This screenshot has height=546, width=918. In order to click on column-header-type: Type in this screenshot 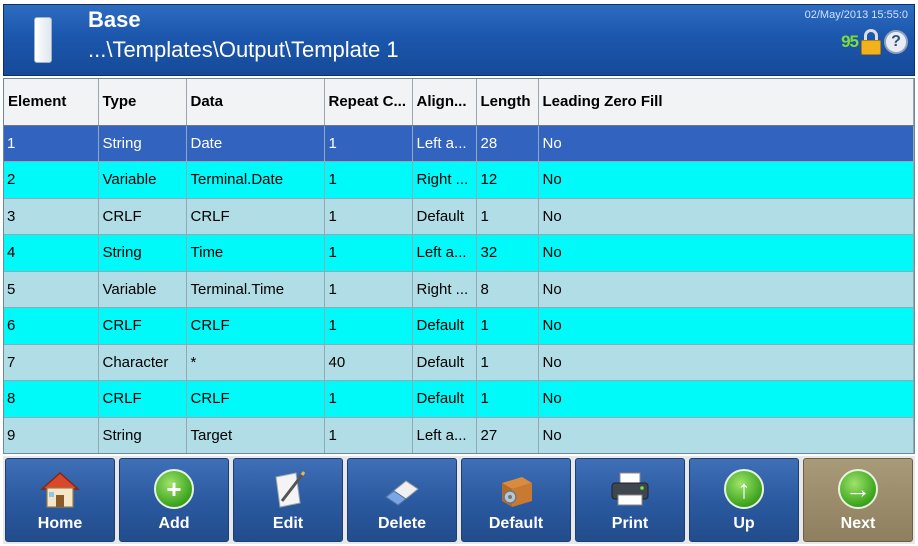, I will do `click(142, 102)`.